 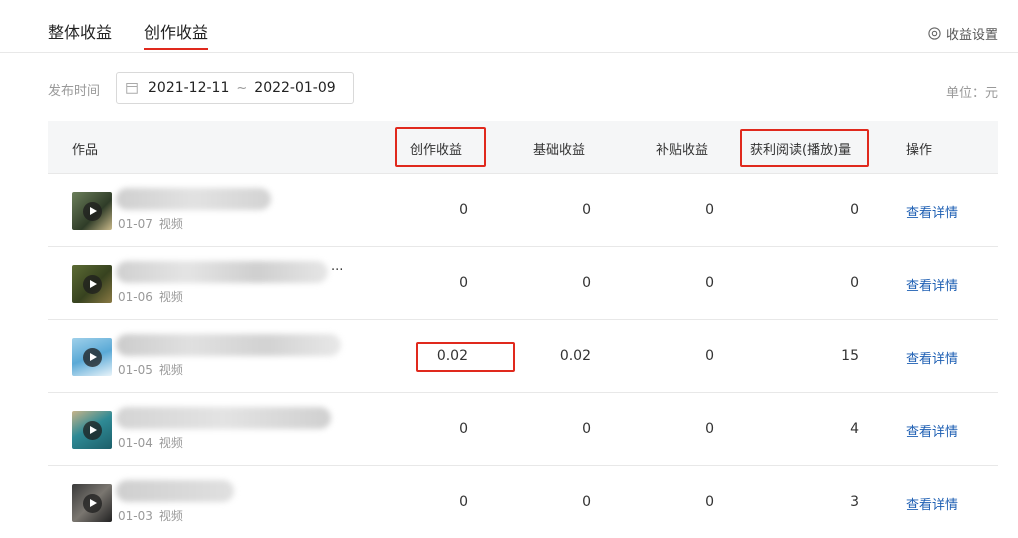 I want to click on column-header-work: 作品, so click(x=85, y=150).